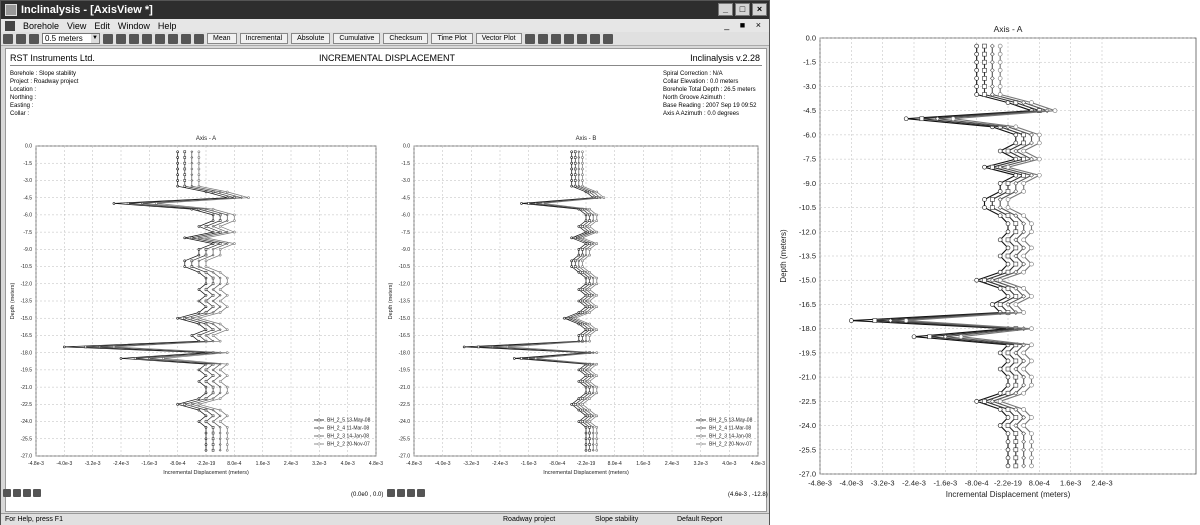  I want to click on menu-borehole: Borehole, so click(41, 26).